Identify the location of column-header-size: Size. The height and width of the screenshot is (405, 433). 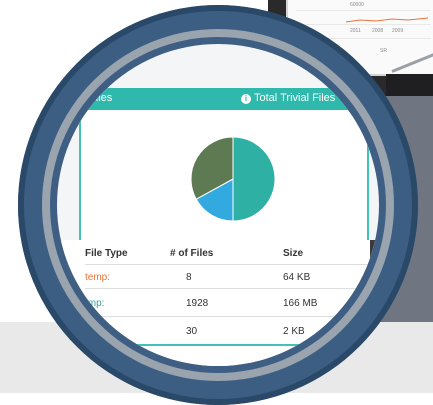
(293, 253).